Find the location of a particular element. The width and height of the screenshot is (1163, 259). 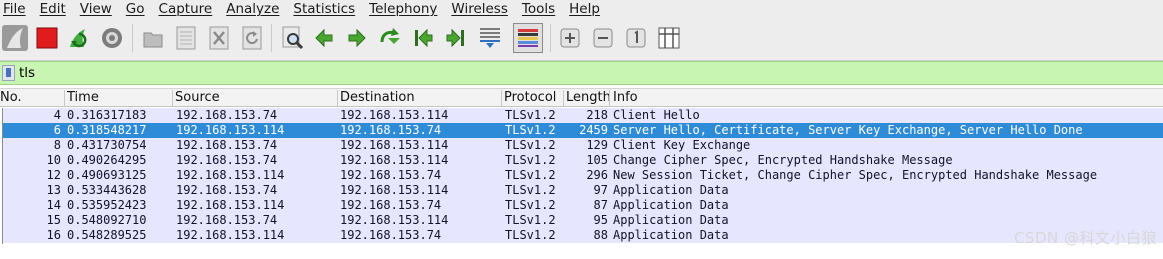

normal-size-icon is located at coordinates (636, 38).